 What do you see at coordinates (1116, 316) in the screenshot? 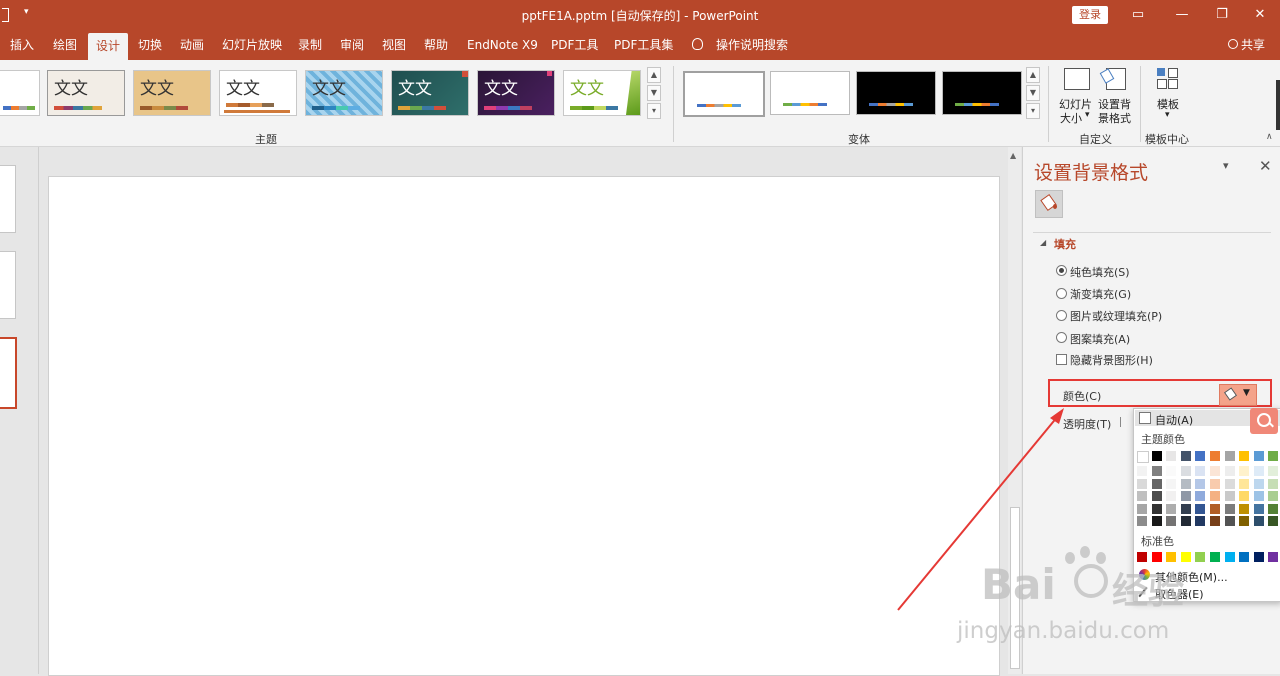
I see `picture-fill-label: 图片或纹理填充(P)` at bounding box center [1116, 316].